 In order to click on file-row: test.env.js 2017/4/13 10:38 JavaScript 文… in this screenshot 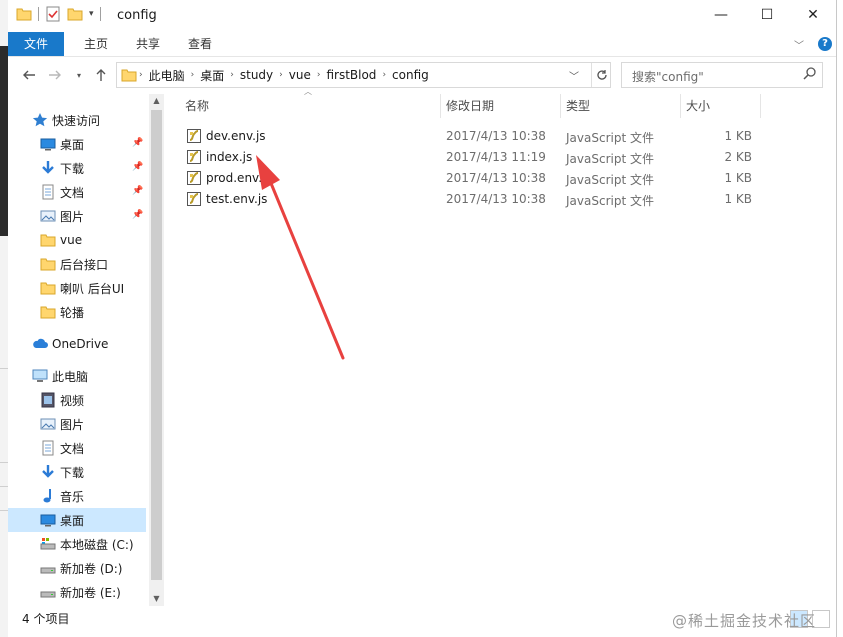, I will do `click(480, 199)`.